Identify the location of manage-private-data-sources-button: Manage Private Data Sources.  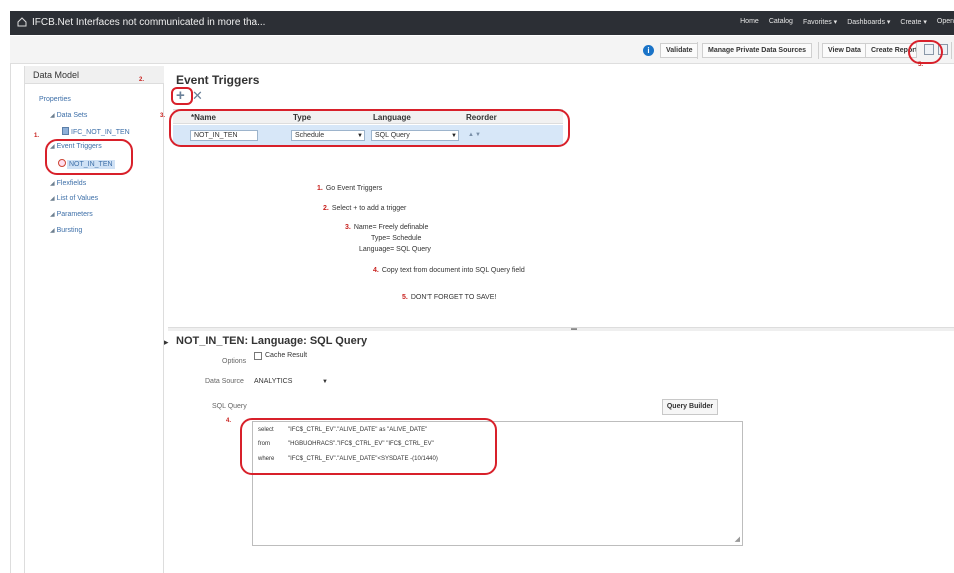
(757, 50).